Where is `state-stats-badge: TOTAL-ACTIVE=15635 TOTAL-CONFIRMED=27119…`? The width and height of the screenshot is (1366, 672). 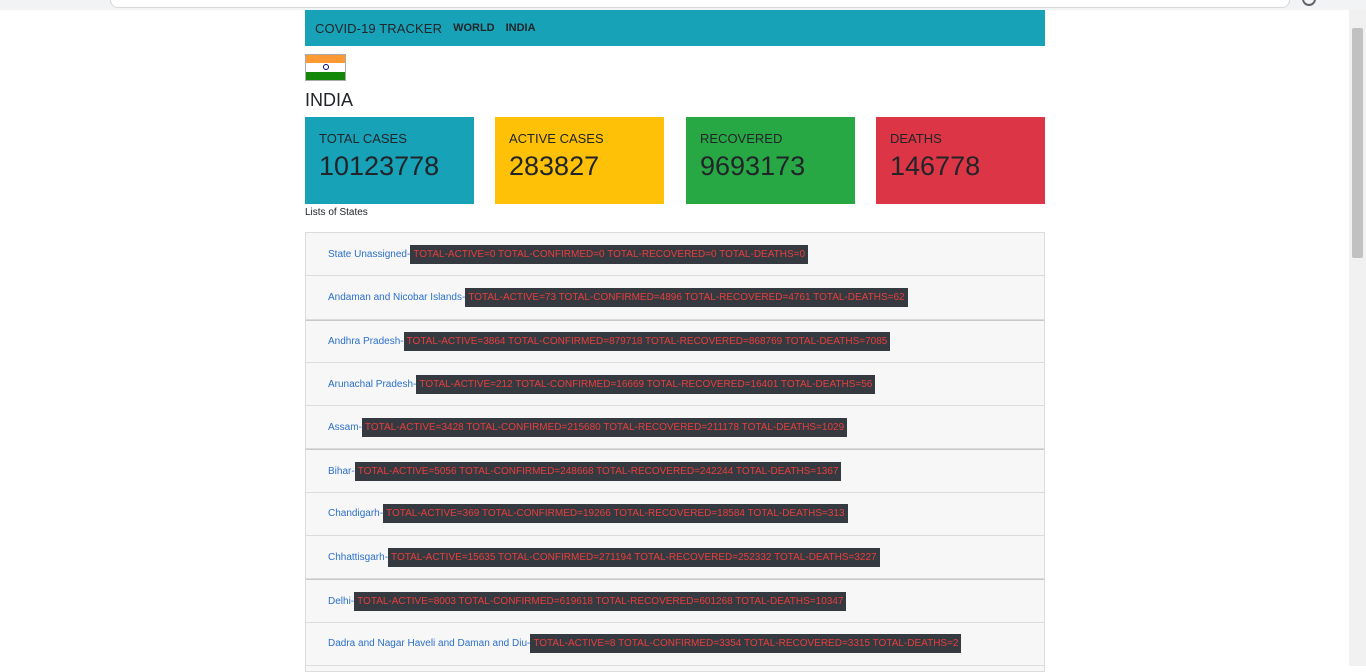 state-stats-badge: TOTAL-ACTIVE=15635 TOTAL-CONFIRMED=27119… is located at coordinates (634, 557).